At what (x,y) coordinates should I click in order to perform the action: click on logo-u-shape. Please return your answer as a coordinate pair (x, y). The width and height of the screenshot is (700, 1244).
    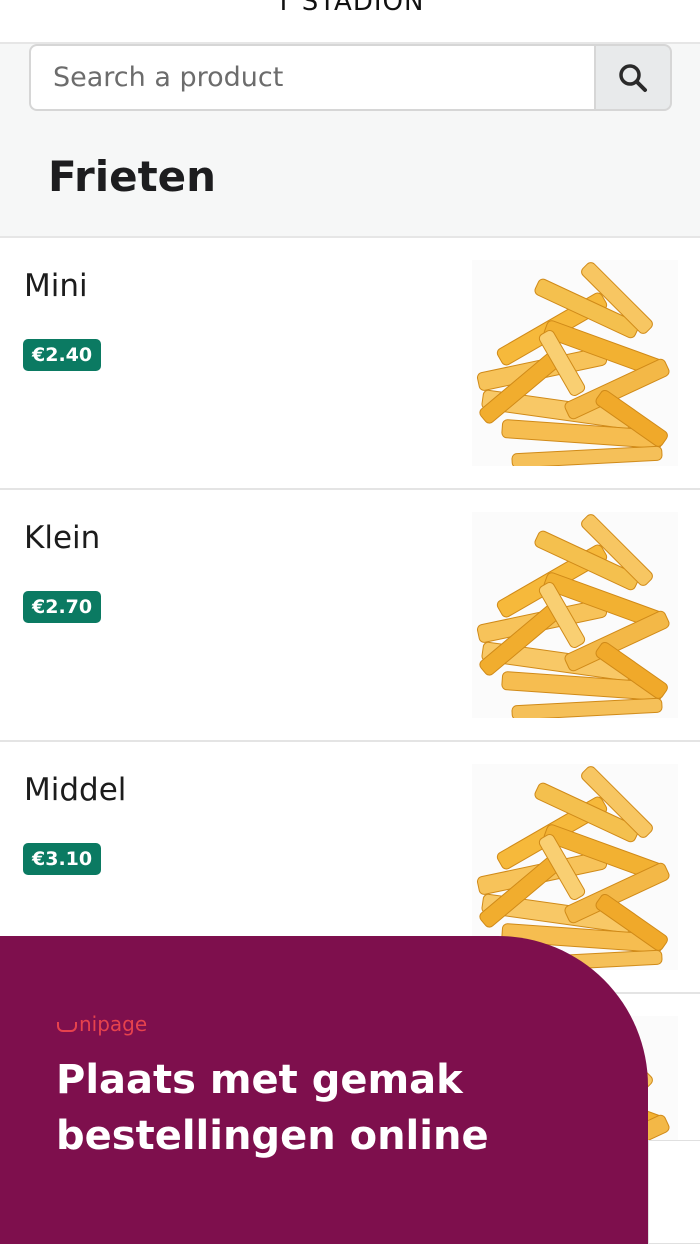
    Looking at the image, I should click on (67, 1027).